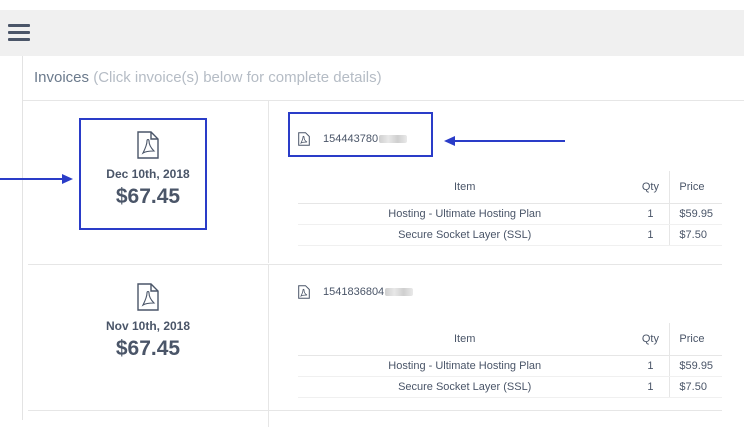 The height and width of the screenshot is (427, 744). Describe the element at coordinates (375, 415) in the screenshot. I see `invoice-row` at that location.